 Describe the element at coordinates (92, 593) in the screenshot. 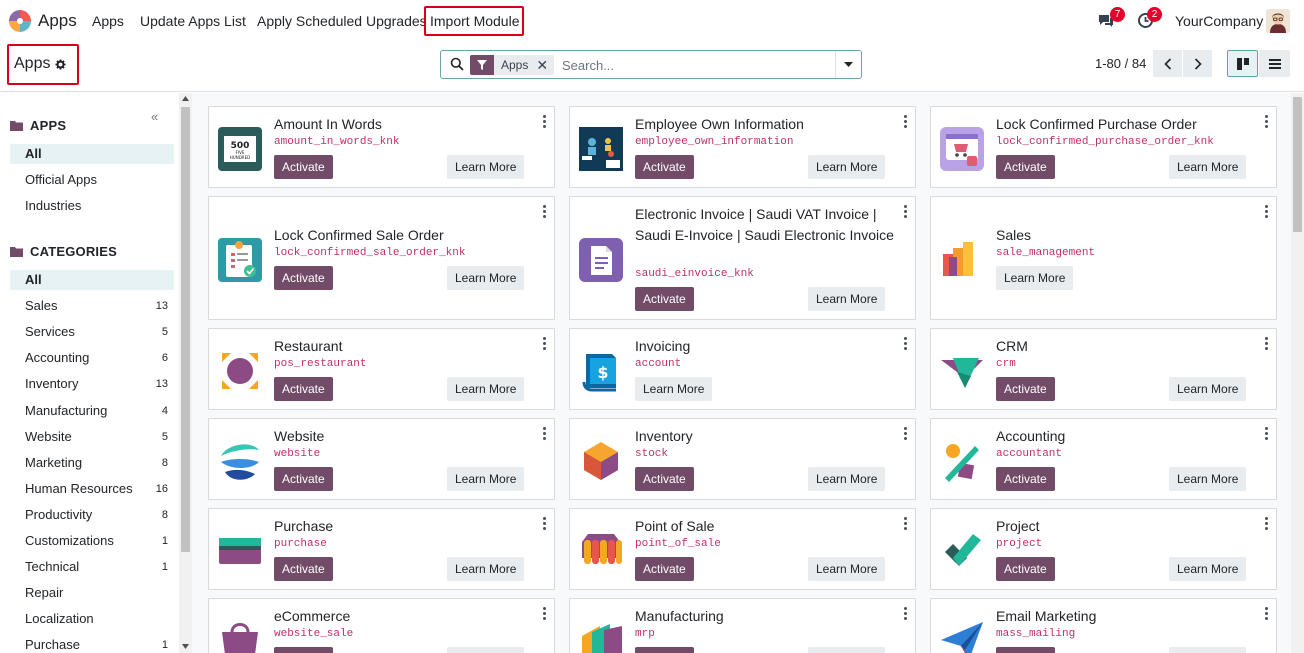

I see `sidebar-category-item: Repair` at that location.